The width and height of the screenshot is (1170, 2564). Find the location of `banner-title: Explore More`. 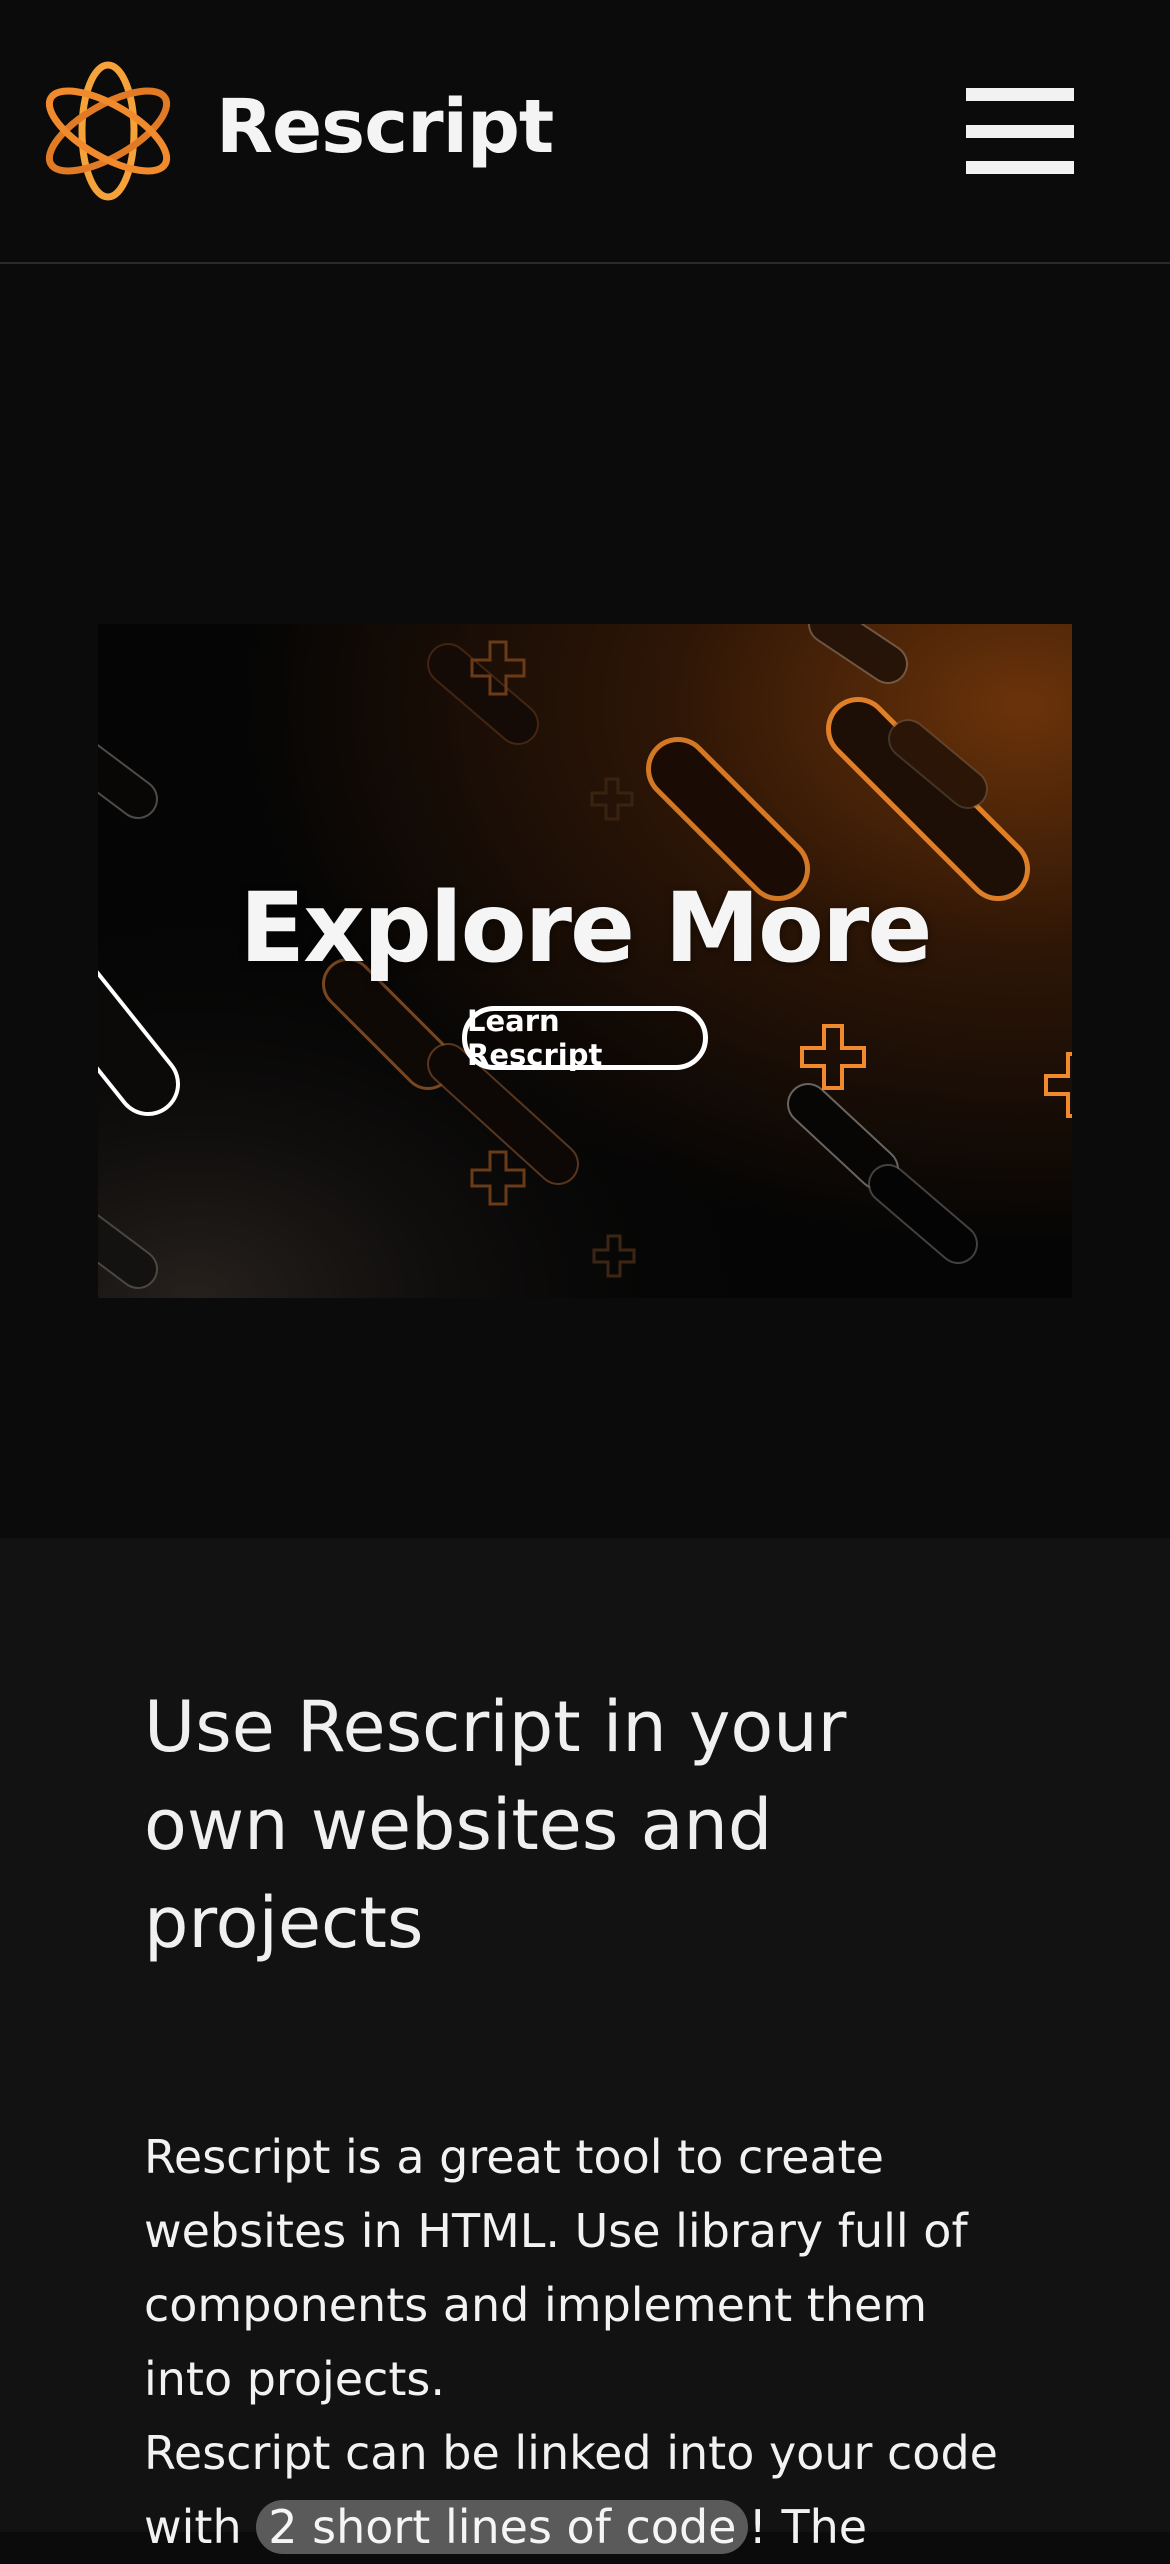

banner-title: Explore More is located at coordinates (586, 928).